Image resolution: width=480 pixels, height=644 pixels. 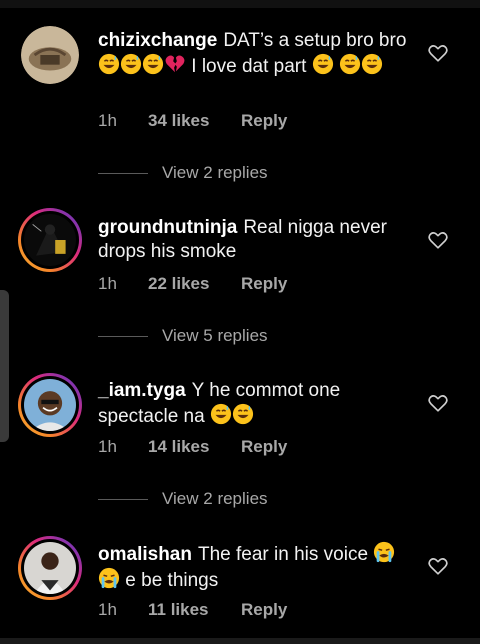 I want to click on comment-body: _iam.tyga Y he commot one spectacle na, so click(x=254, y=404).